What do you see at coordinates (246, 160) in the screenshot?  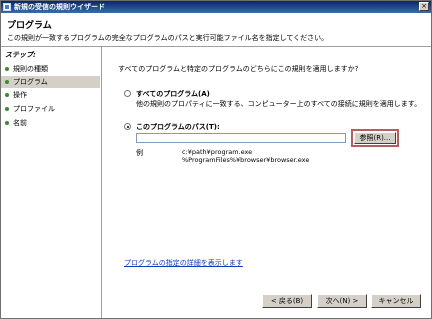 I see `example-path: %ProgramFiles%¥browser¥browser.exe` at bounding box center [246, 160].